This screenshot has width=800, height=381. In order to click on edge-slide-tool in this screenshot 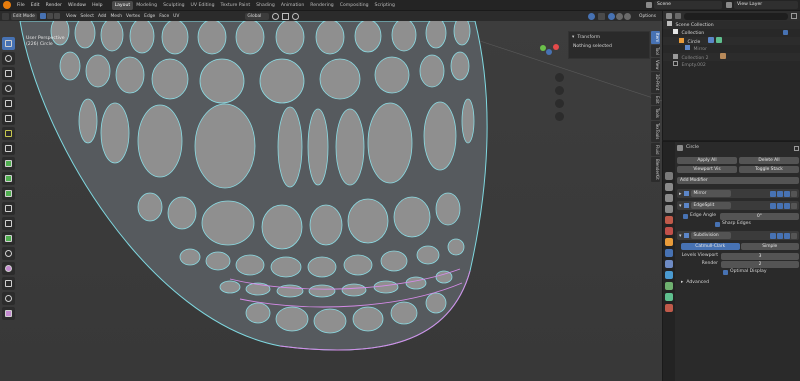, I will do `click(8, 283)`.